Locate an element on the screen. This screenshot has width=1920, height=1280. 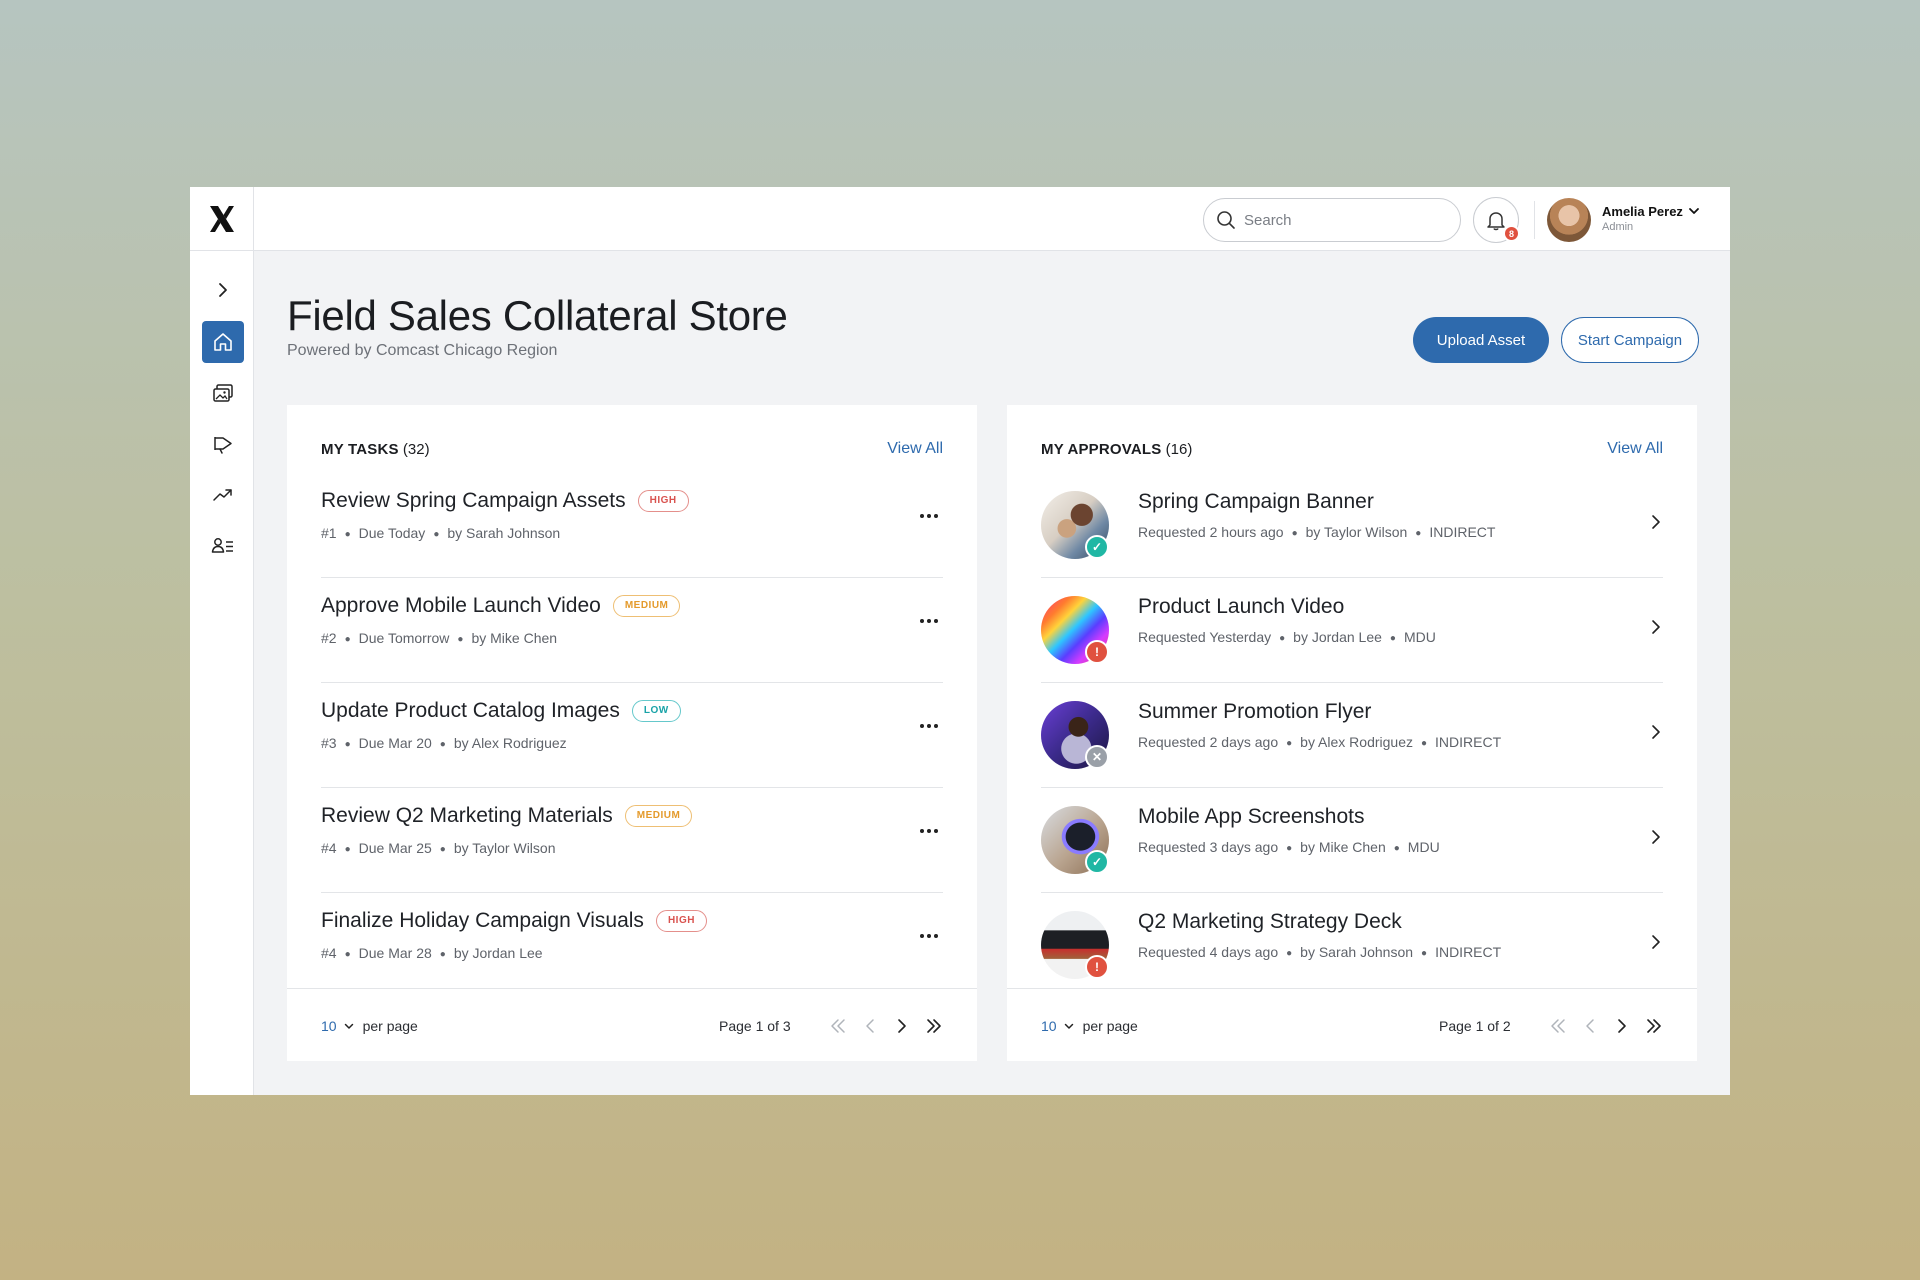
sidebar is located at coordinates (222, 673).